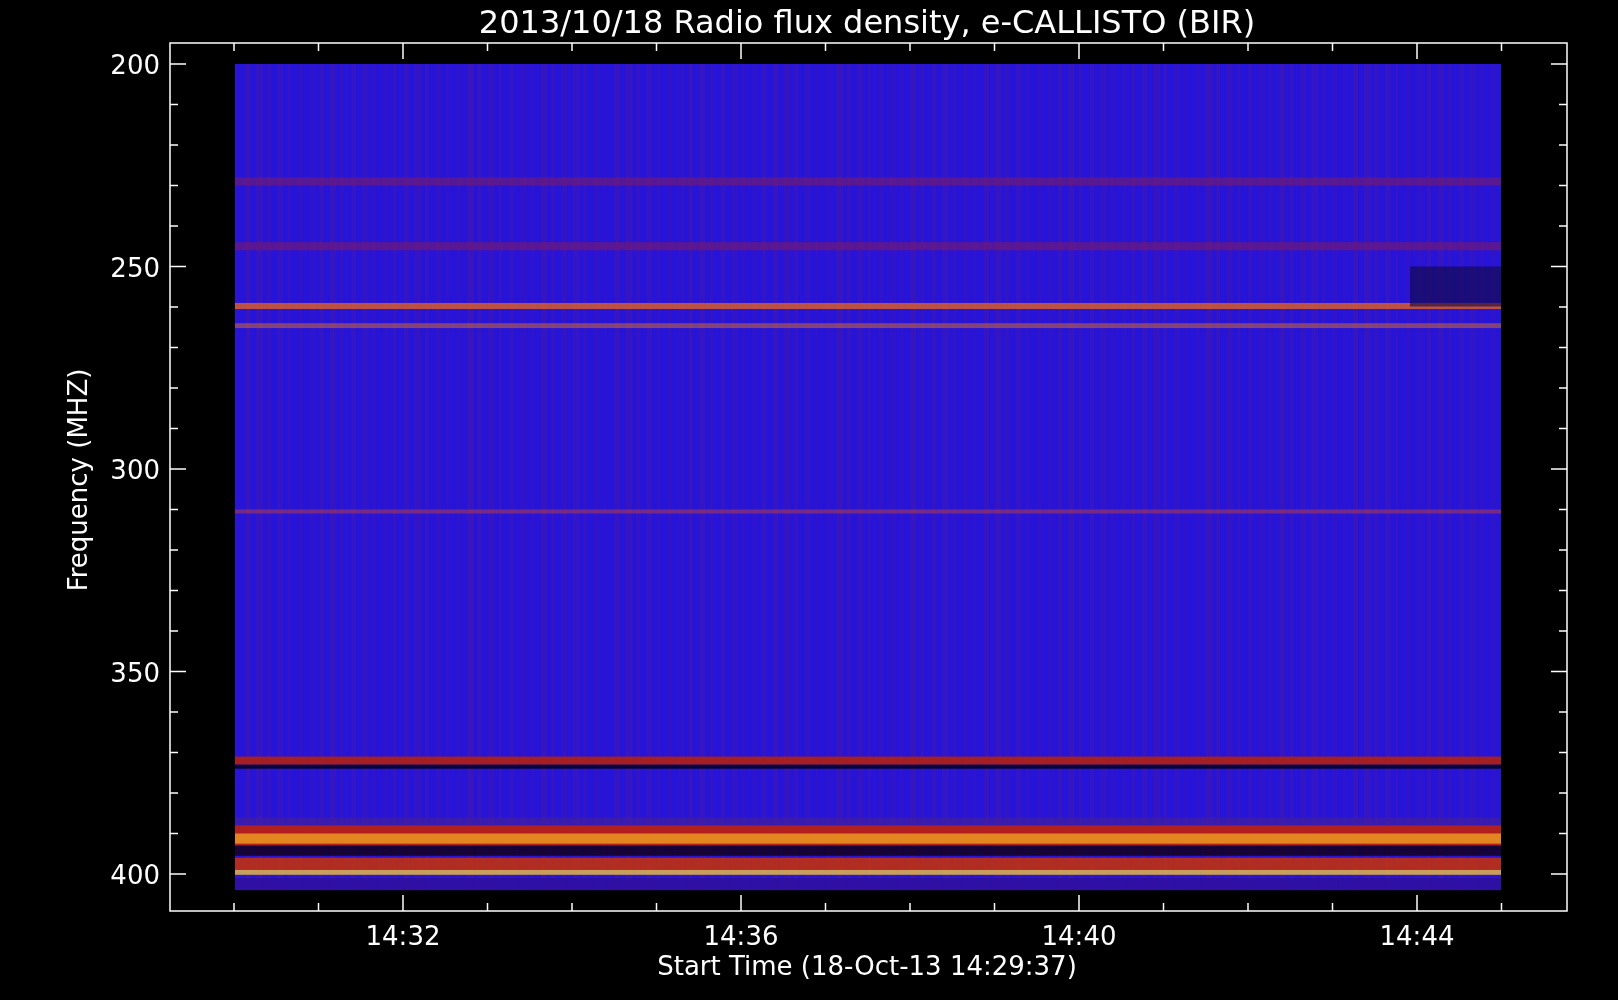  What do you see at coordinates (403, 936) in the screenshot?
I see `x-tick-label: 14:32` at bounding box center [403, 936].